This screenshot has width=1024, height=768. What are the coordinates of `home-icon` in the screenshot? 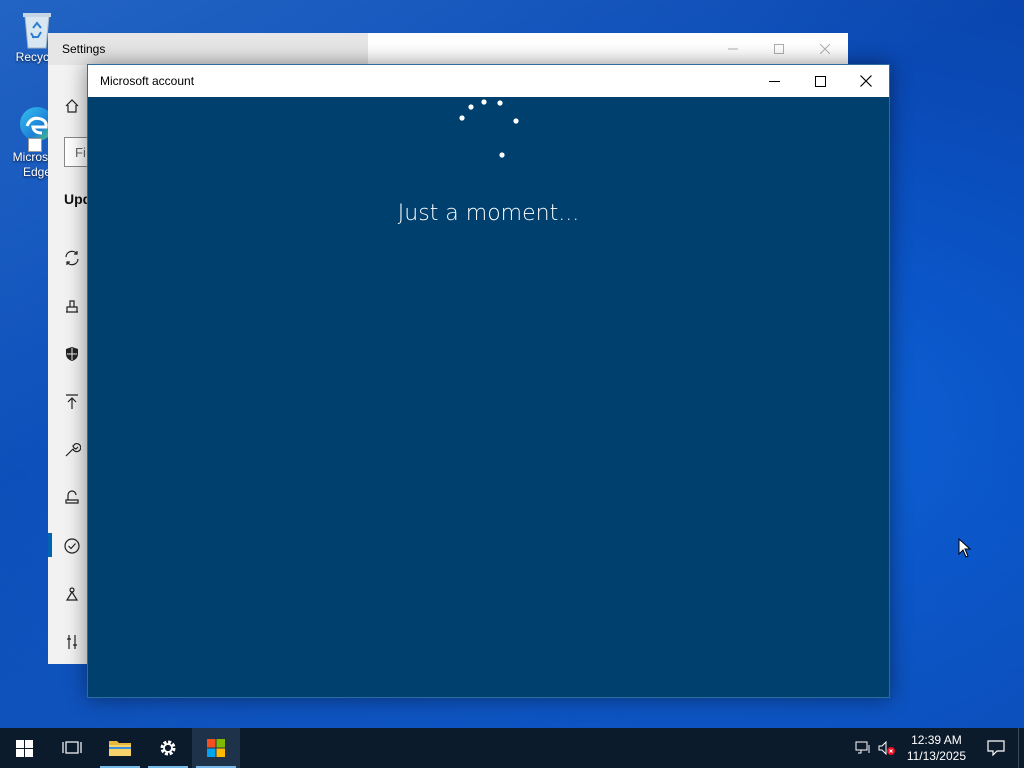 It's located at (72, 106).